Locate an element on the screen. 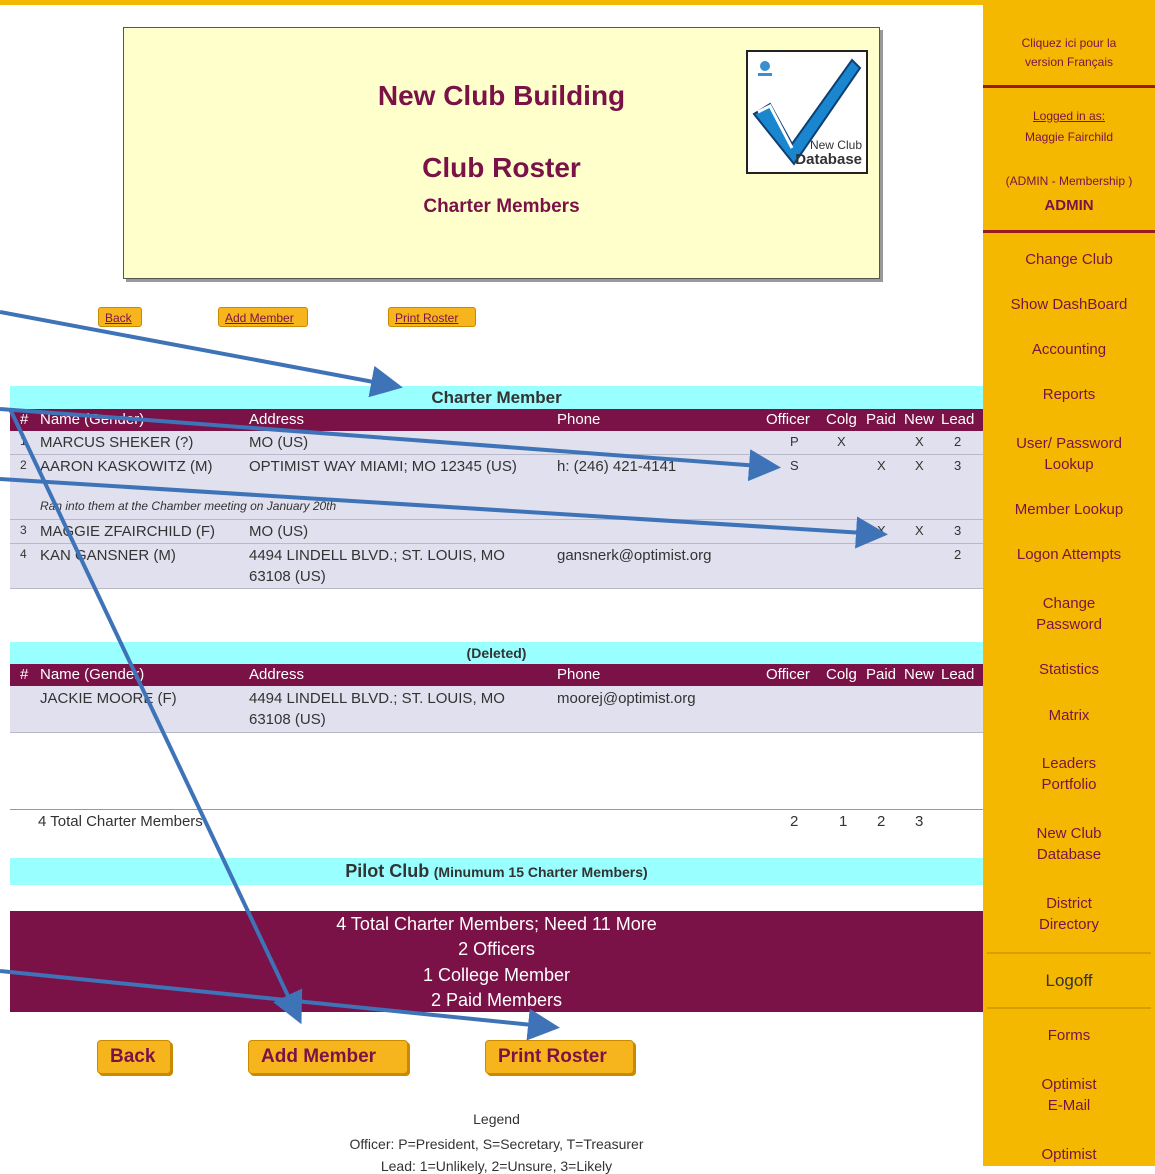 The height and width of the screenshot is (1174, 1155). french-version-link: Cliquez ici pour la version Français is located at coordinates (1069, 53).